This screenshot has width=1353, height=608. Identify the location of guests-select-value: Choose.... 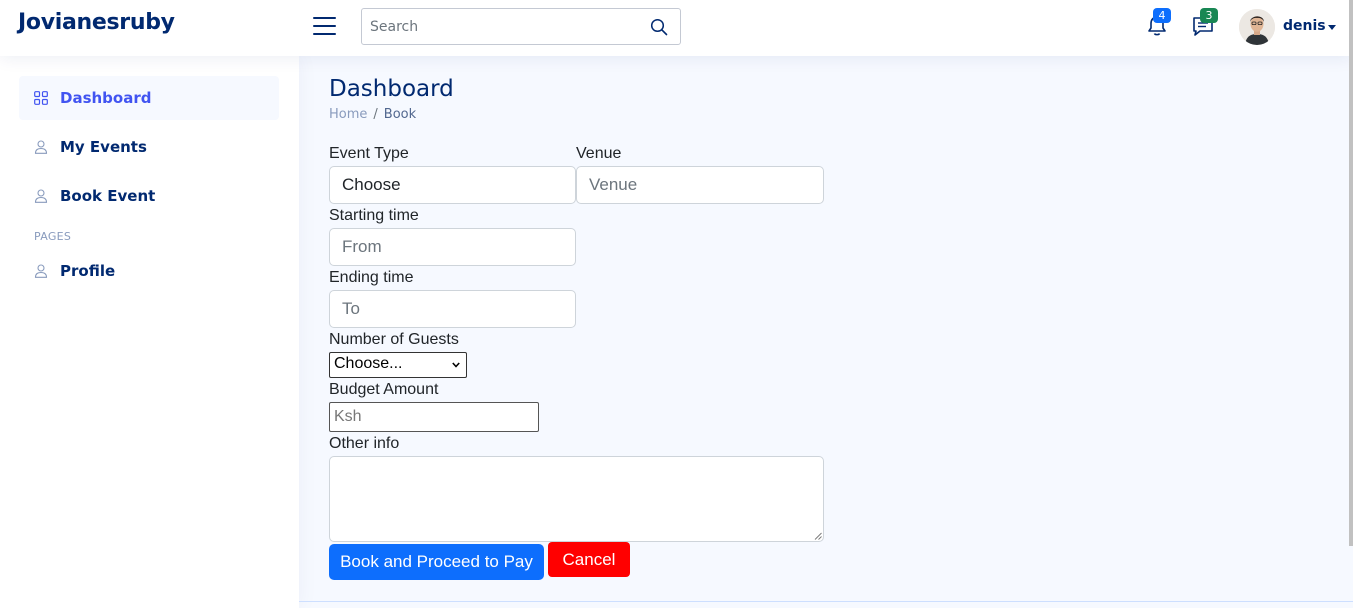
(368, 363).